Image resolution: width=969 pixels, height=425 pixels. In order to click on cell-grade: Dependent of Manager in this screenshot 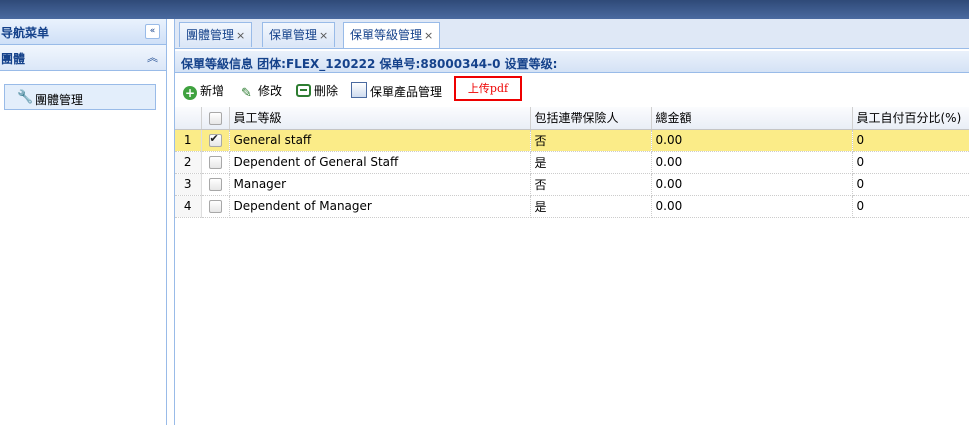, I will do `click(380, 206)`.